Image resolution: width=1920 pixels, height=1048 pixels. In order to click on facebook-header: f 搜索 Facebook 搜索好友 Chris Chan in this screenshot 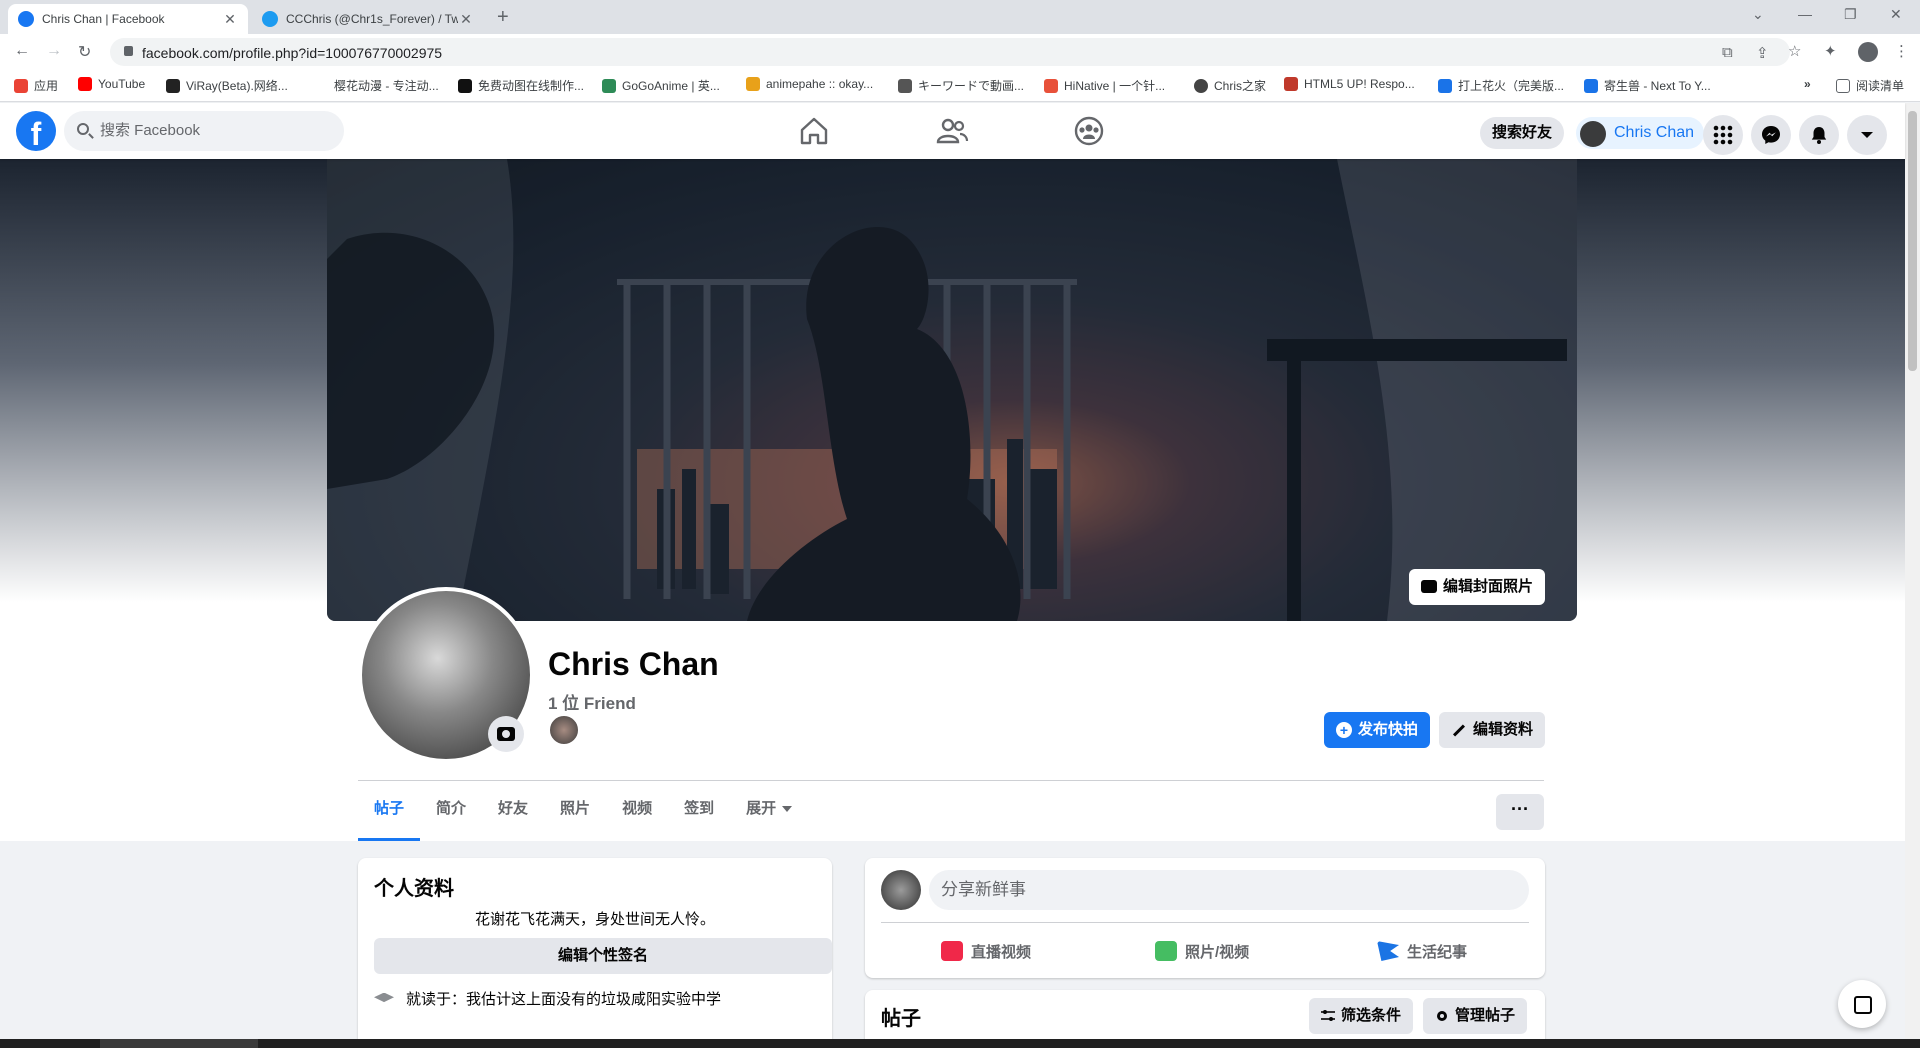, I will do `click(952, 131)`.